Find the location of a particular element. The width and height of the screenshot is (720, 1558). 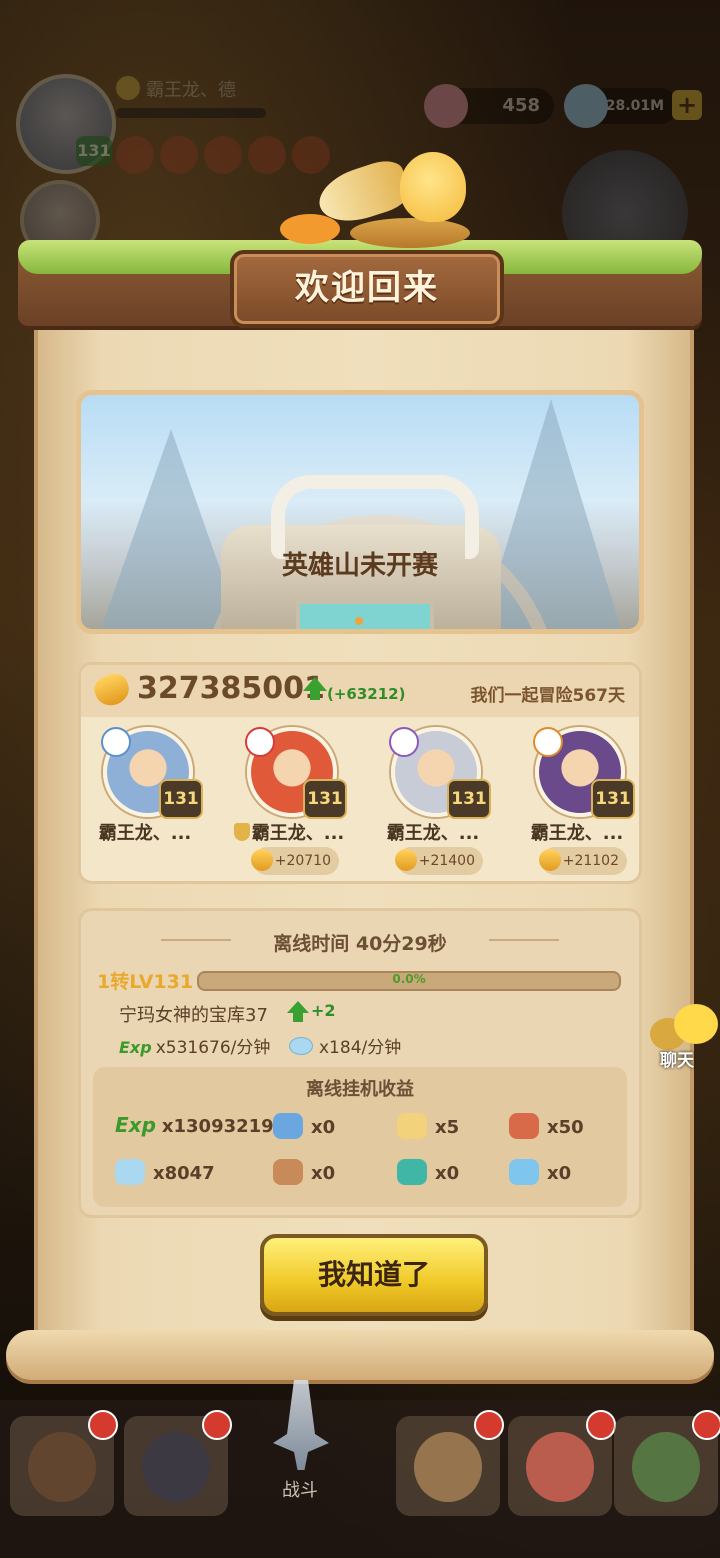

dialog-title-plate: 欢迎回来 is located at coordinates (367, 289).